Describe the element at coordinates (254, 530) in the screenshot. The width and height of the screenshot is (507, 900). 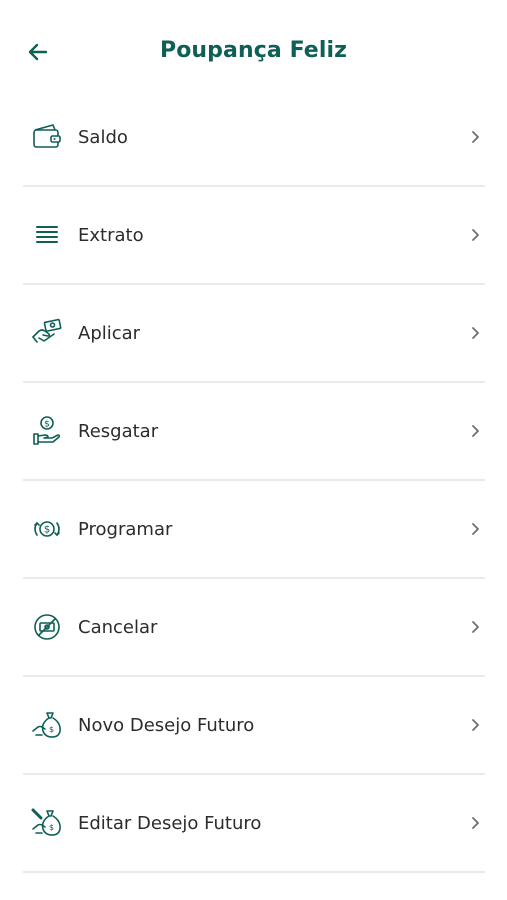
I see `menu-item-programar: $ Programar` at that location.